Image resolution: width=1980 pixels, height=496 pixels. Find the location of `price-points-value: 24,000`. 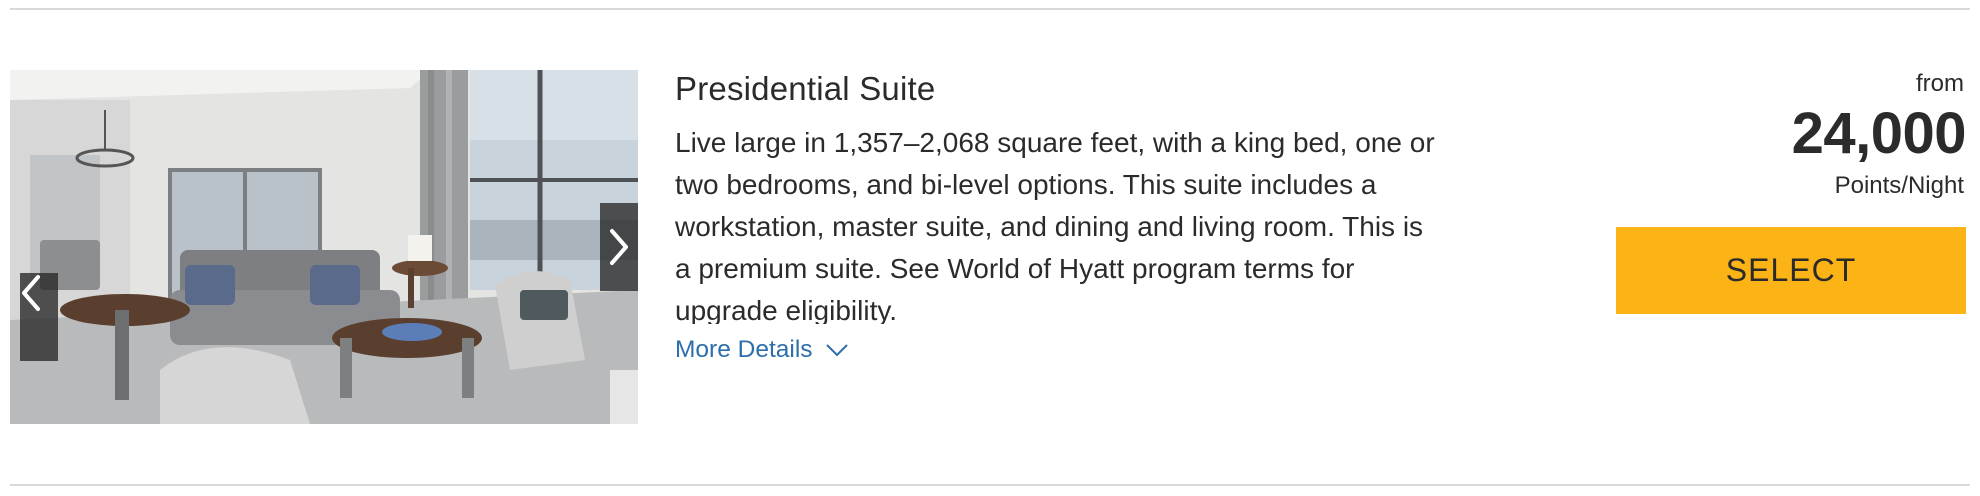

price-points-value: 24,000 is located at coordinates (1879, 133).